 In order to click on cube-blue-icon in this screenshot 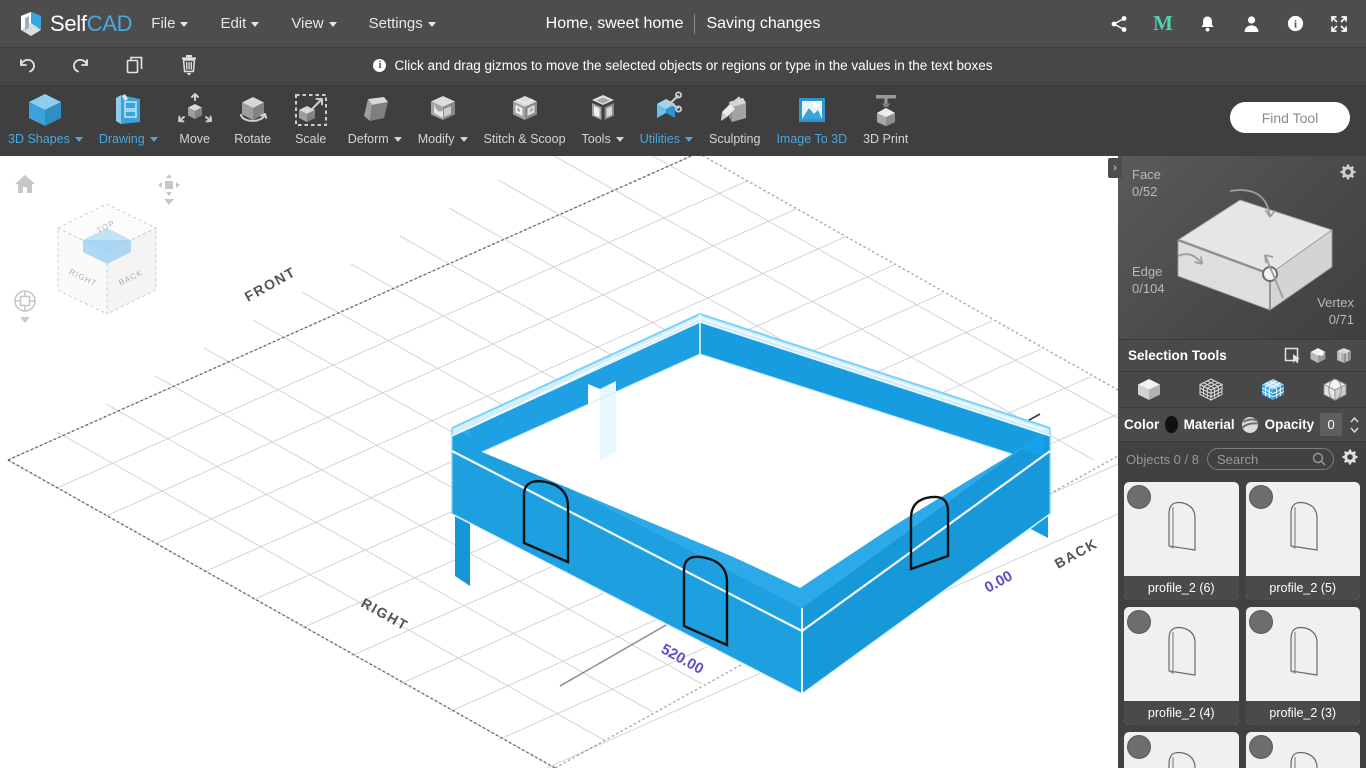, I will do `click(45, 110)`.